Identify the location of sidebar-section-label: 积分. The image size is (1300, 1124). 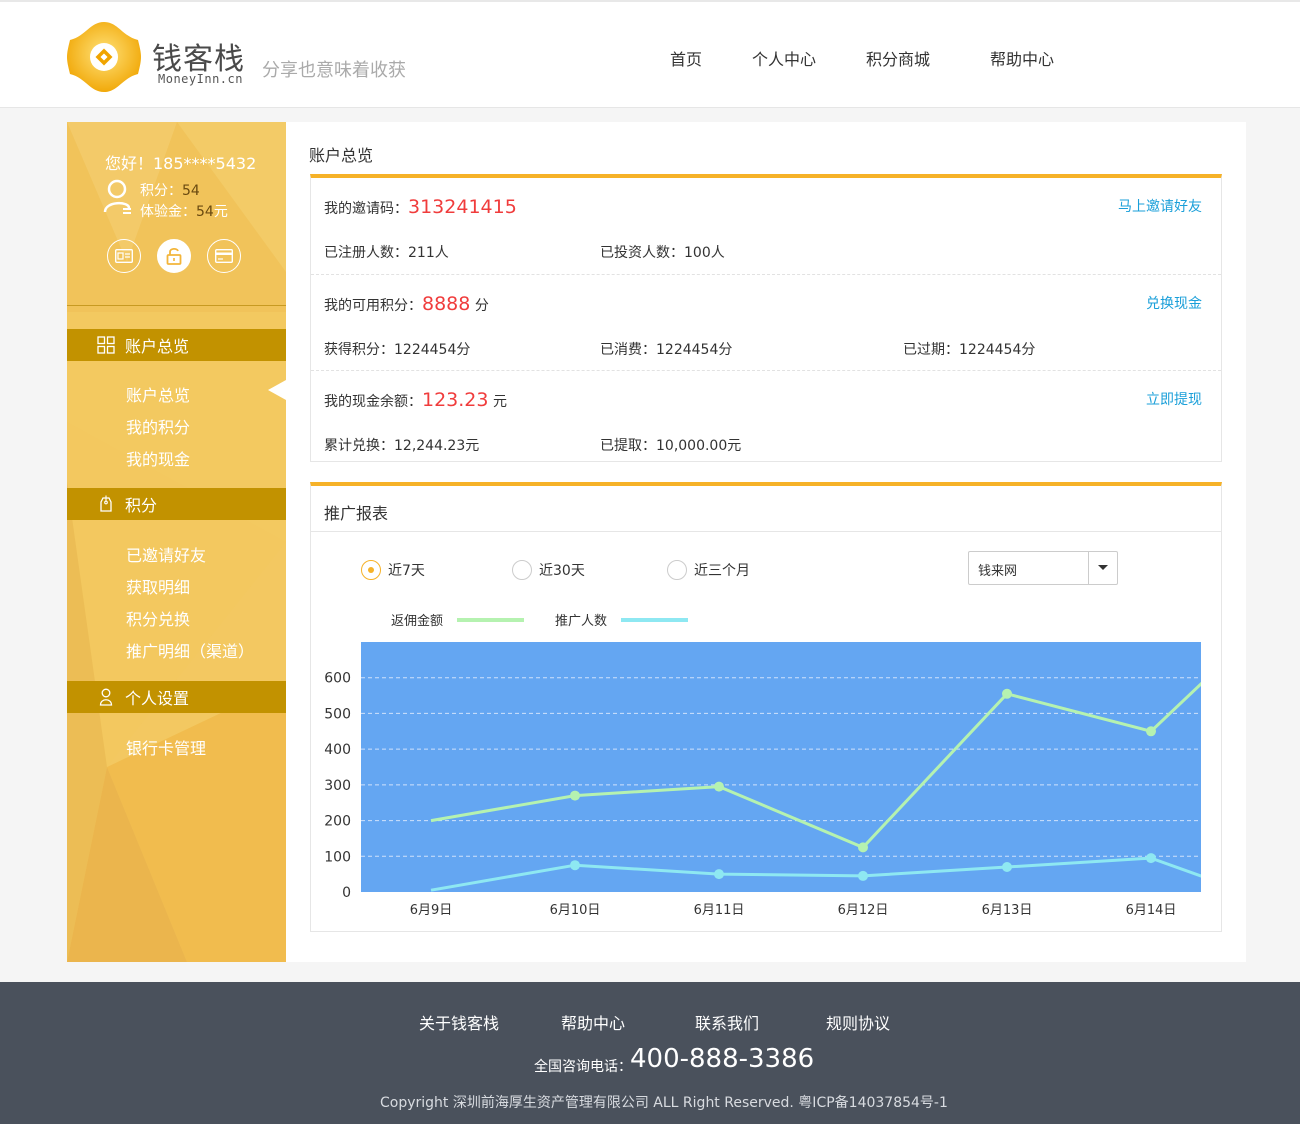
(141, 505).